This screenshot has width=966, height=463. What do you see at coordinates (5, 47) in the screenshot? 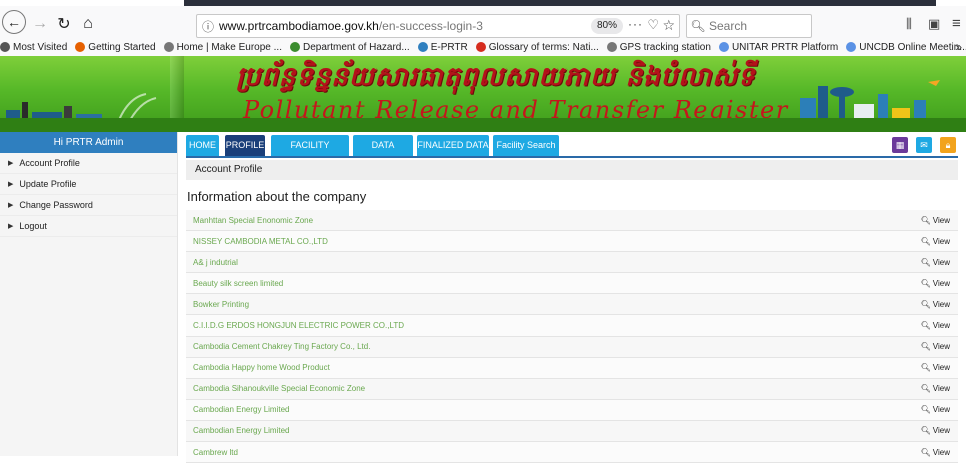
I see `gear-icon` at bounding box center [5, 47].